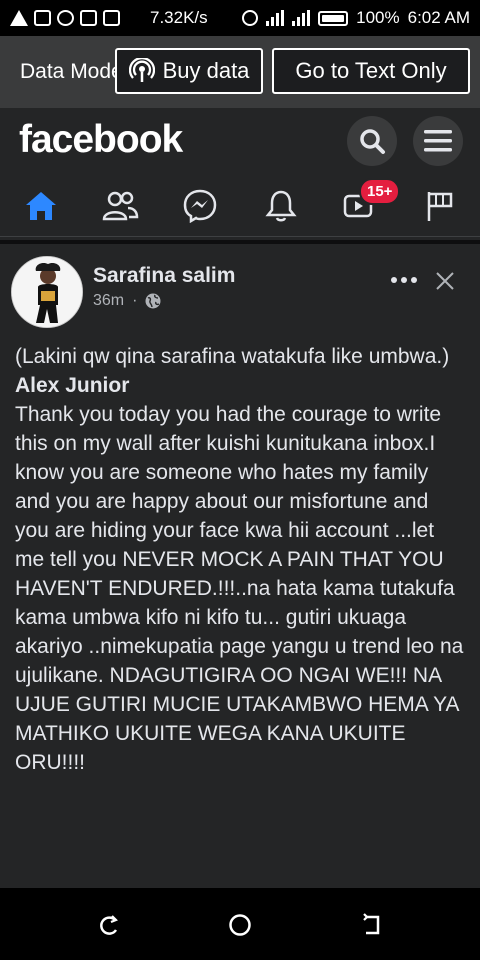 The image size is (480, 960). I want to click on nav-messenger, so click(200, 206).